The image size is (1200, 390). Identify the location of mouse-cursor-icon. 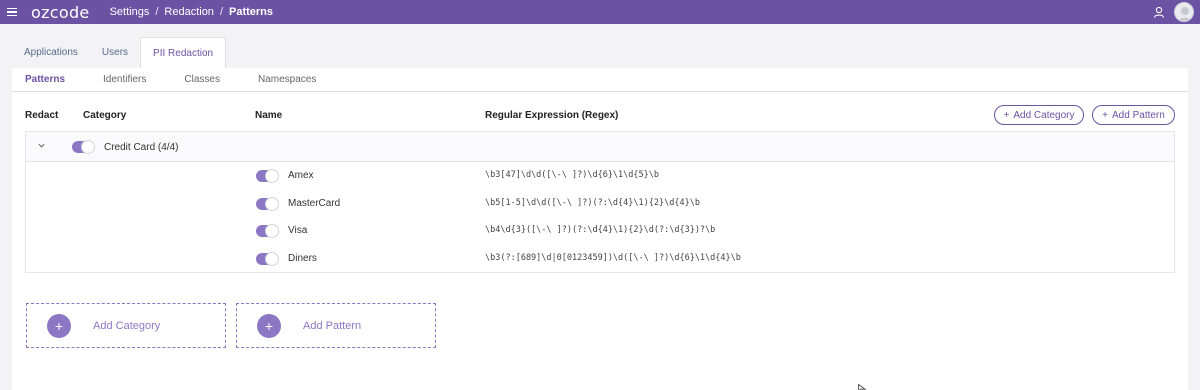
(862, 387).